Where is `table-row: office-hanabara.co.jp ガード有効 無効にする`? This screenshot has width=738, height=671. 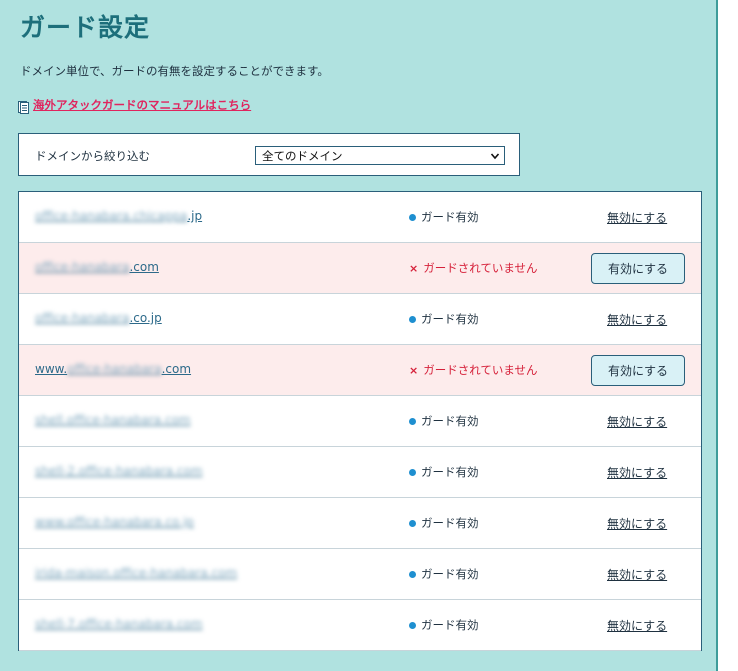 table-row: office-hanabara.co.jp ガード有効 無効にする is located at coordinates (360, 319).